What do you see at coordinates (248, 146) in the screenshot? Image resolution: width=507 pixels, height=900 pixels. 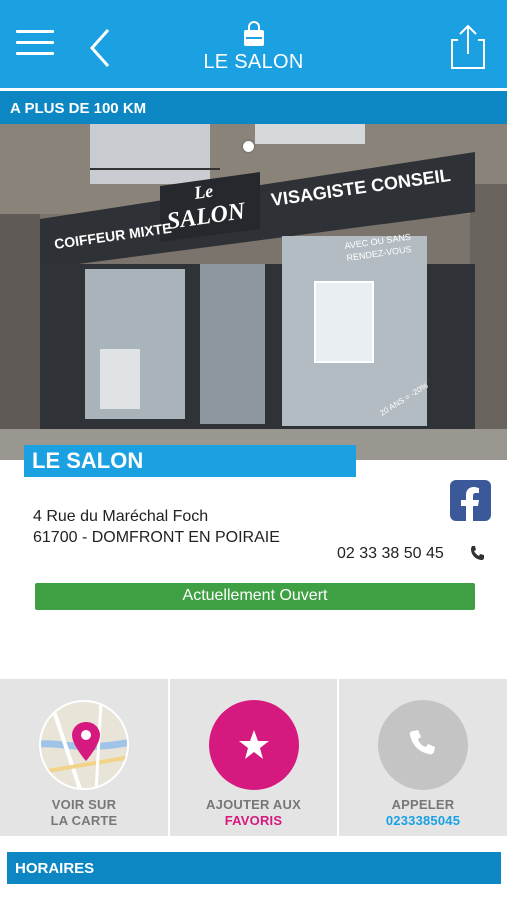 I see `carousel-indicator` at bounding box center [248, 146].